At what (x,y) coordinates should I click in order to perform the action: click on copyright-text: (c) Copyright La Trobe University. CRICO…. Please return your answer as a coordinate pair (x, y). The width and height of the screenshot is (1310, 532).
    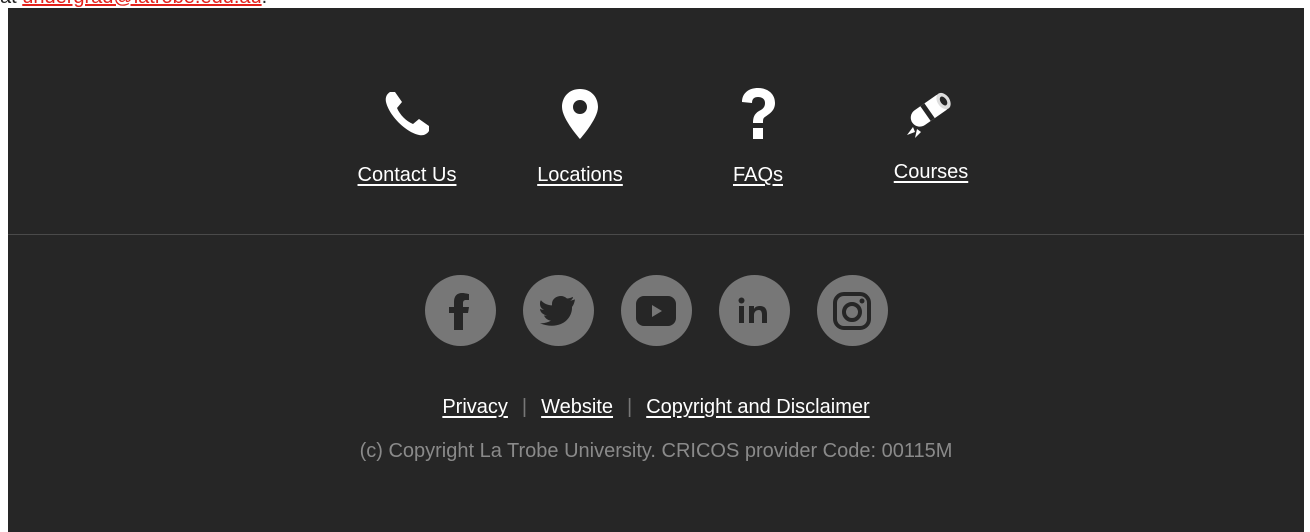
    Looking at the image, I should click on (656, 451).